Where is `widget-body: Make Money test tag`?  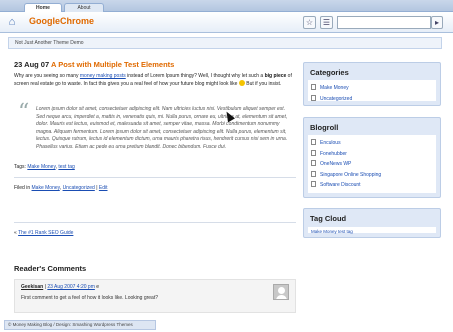
widget-body: Make Money test tag is located at coordinates (372, 230).